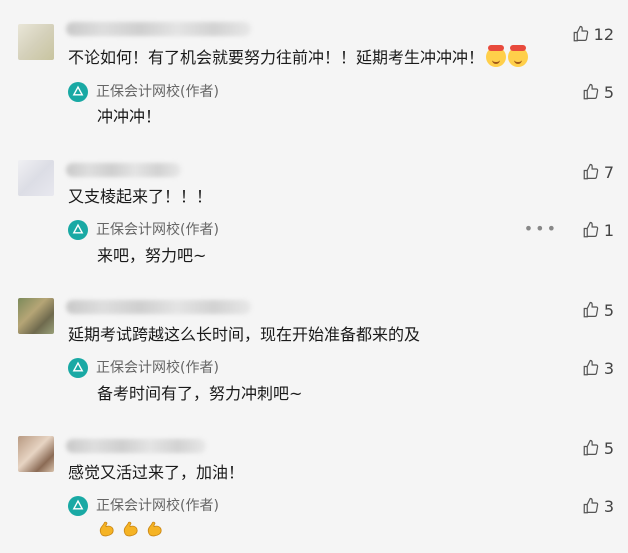 This screenshot has width=628, height=553. I want to click on comment-text: 延期考试跨越这么长时间，现在开始准备都来的及, so click(244, 334).